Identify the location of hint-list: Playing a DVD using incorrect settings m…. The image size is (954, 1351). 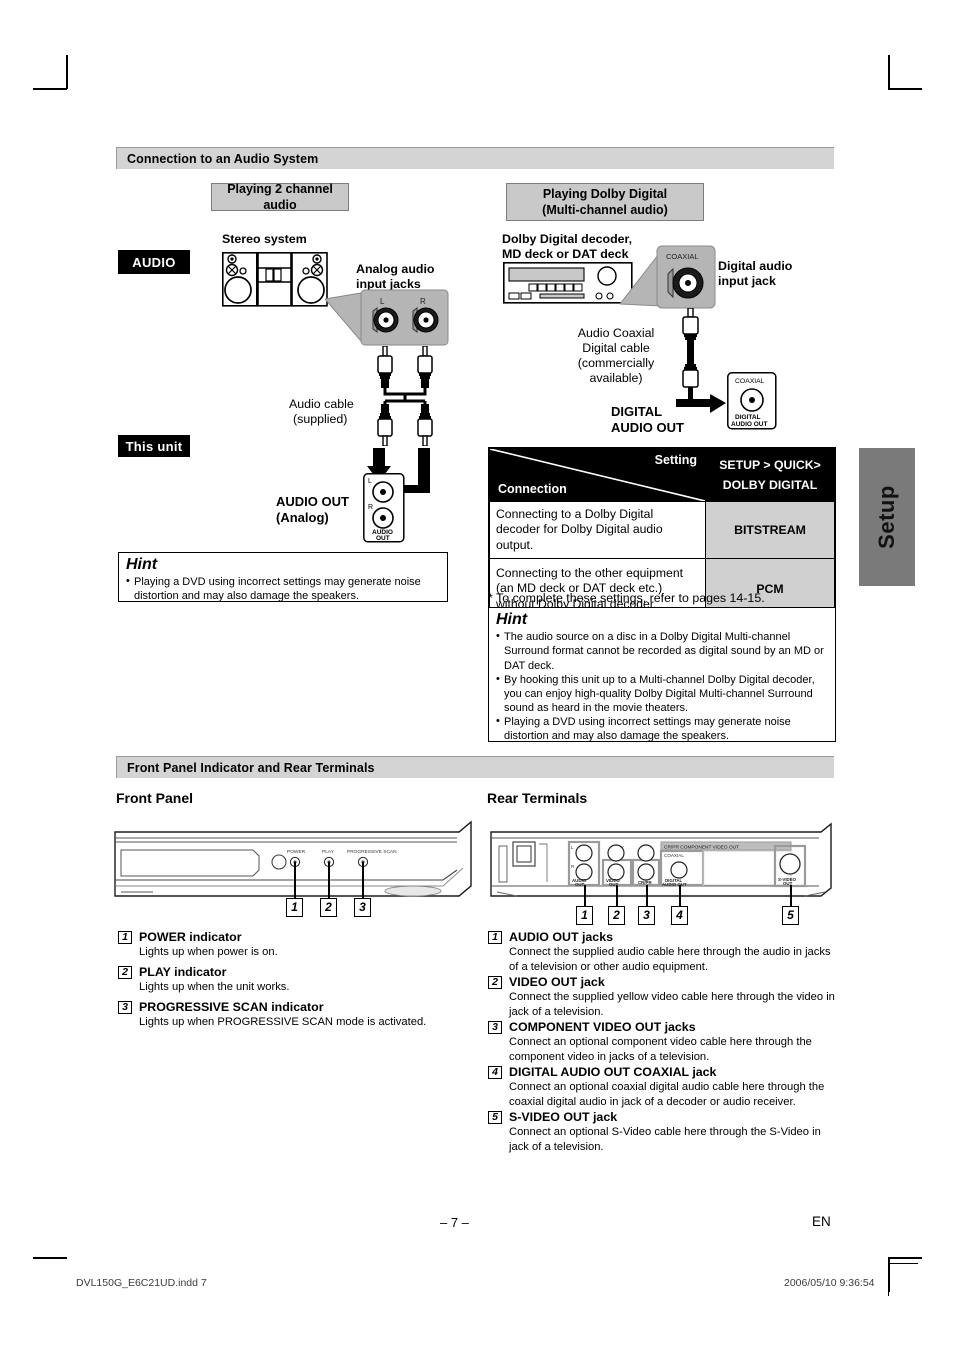
(283, 588).